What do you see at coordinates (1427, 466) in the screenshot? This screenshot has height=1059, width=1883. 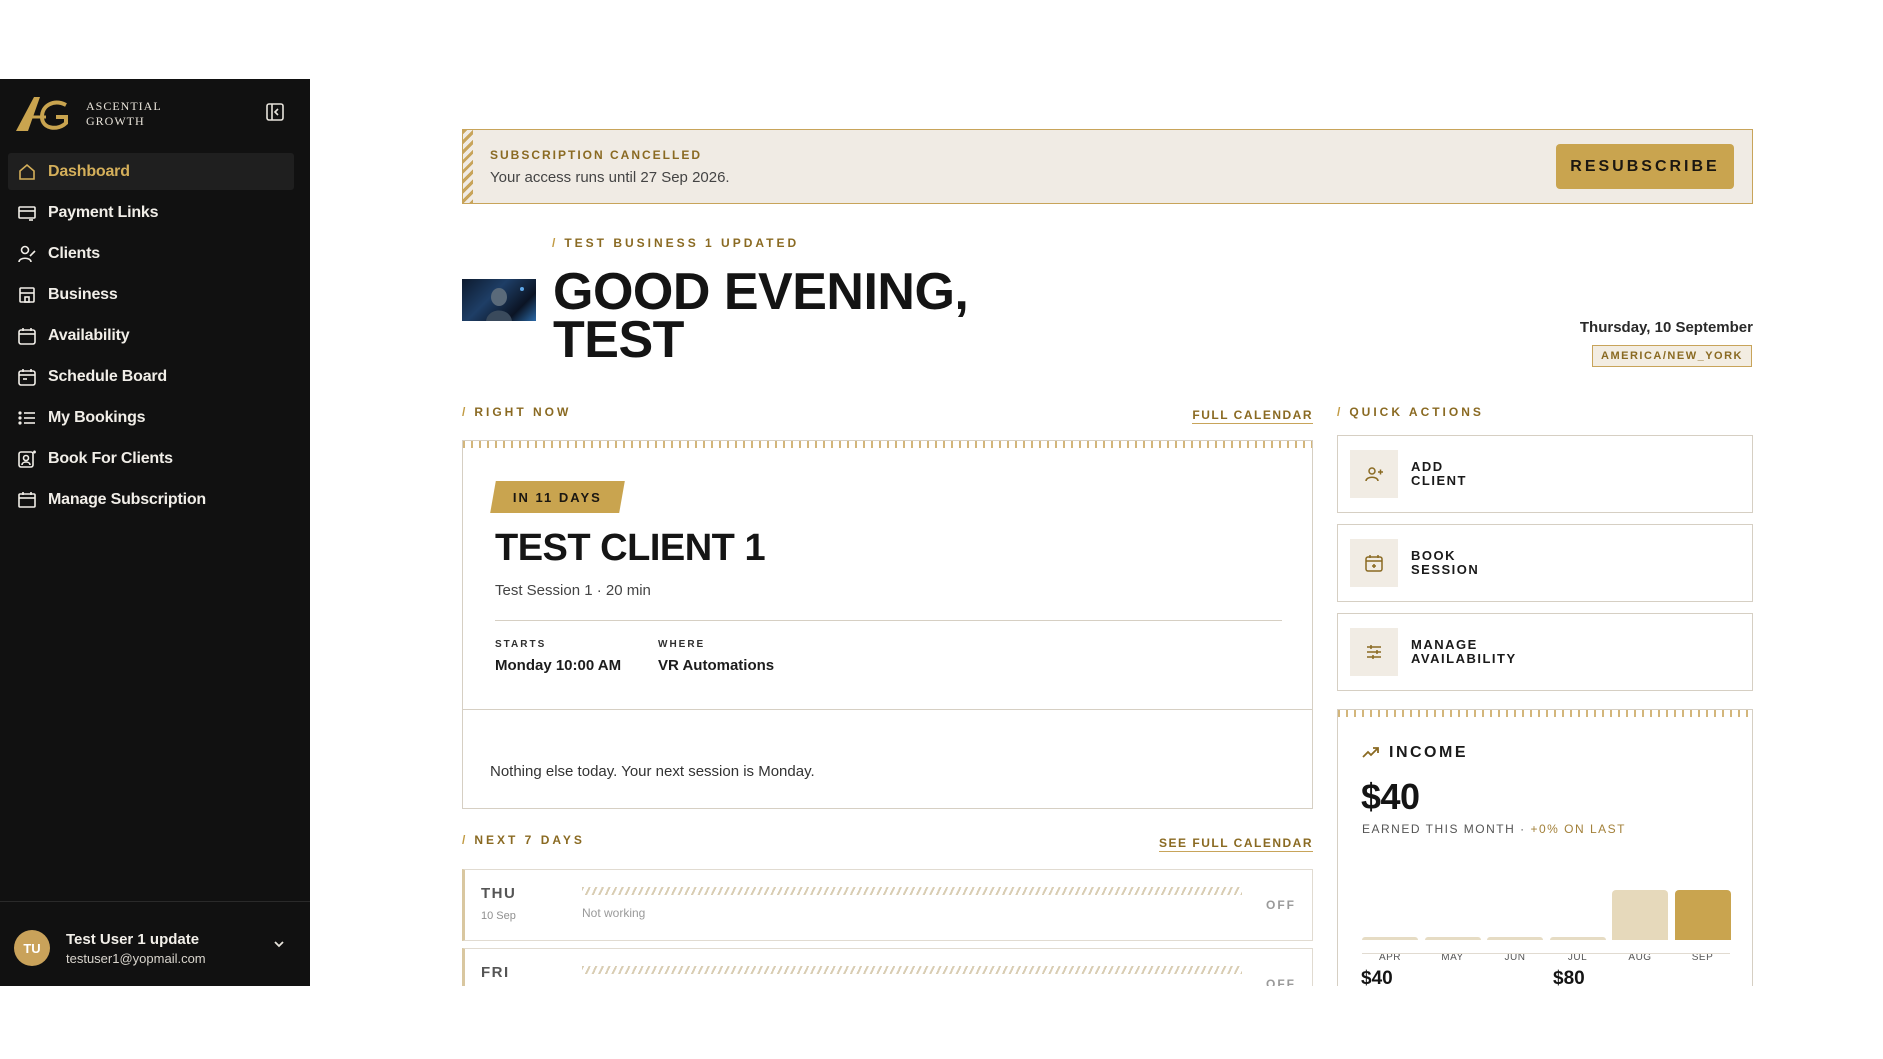 I see `qa-line-1: ADD` at bounding box center [1427, 466].